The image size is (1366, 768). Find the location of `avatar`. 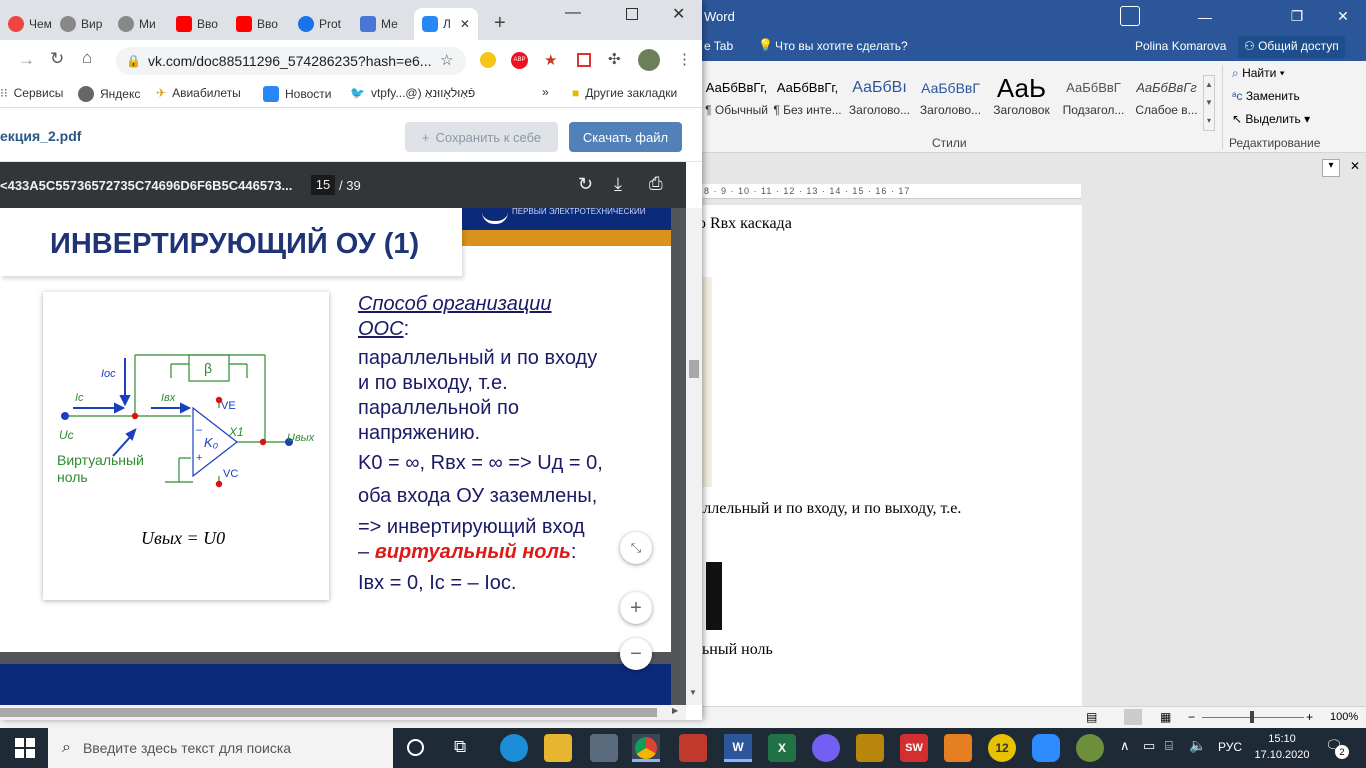

avatar is located at coordinates (649, 60).